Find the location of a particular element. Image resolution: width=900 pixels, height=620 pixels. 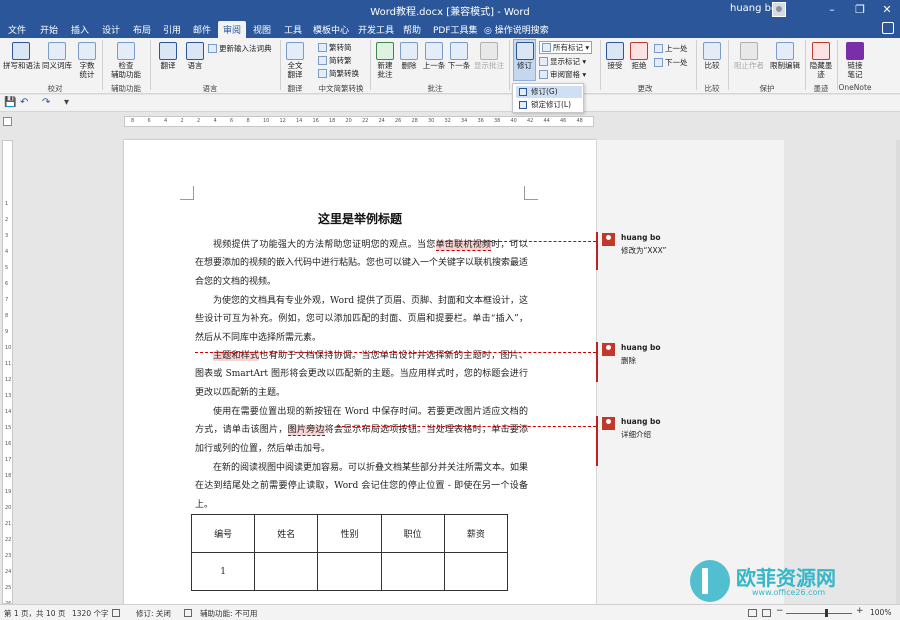

zoom-slider-thumb is located at coordinates (826, 613).